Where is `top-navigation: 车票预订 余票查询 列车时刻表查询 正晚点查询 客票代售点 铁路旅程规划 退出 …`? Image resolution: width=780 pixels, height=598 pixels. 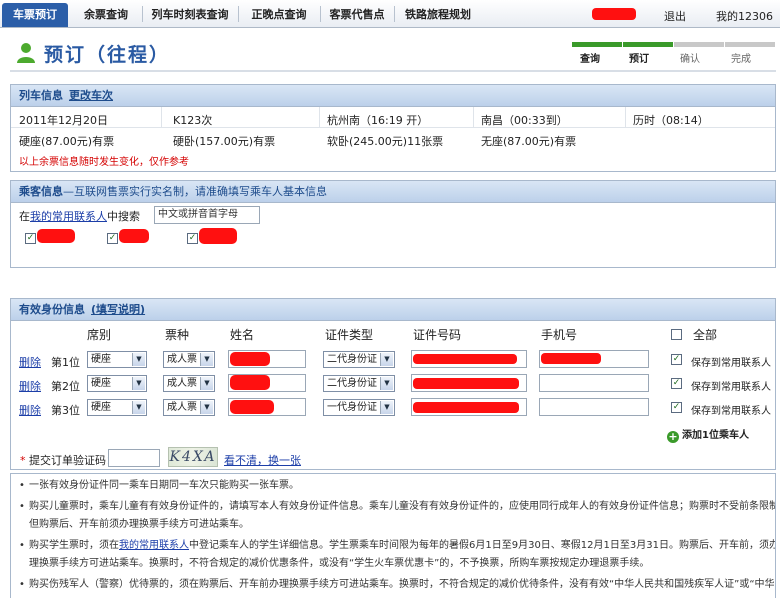
top-navigation: 车票预订 余票查询 列车时刻表查询 正晚点查询 客票代售点 铁路旅程规划 退出 … is located at coordinates (390, 14).